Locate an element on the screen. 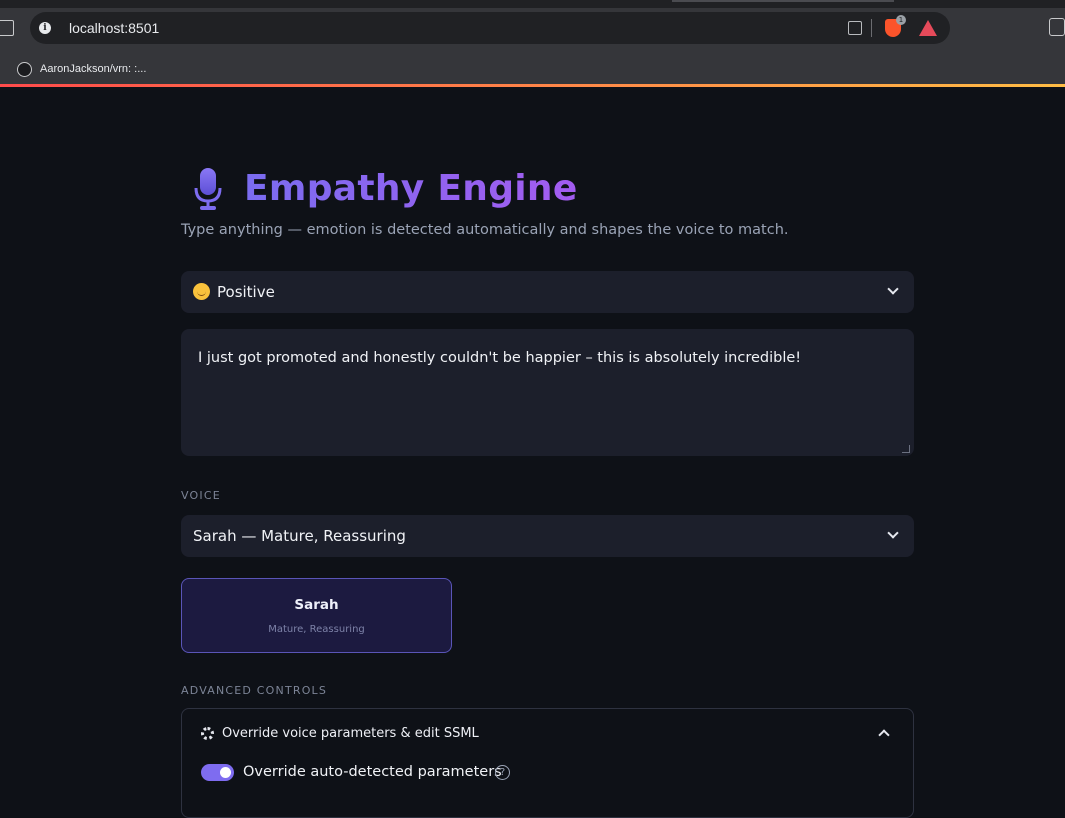 The image size is (1065, 818). tab-strip is located at coordinates (783, 1).